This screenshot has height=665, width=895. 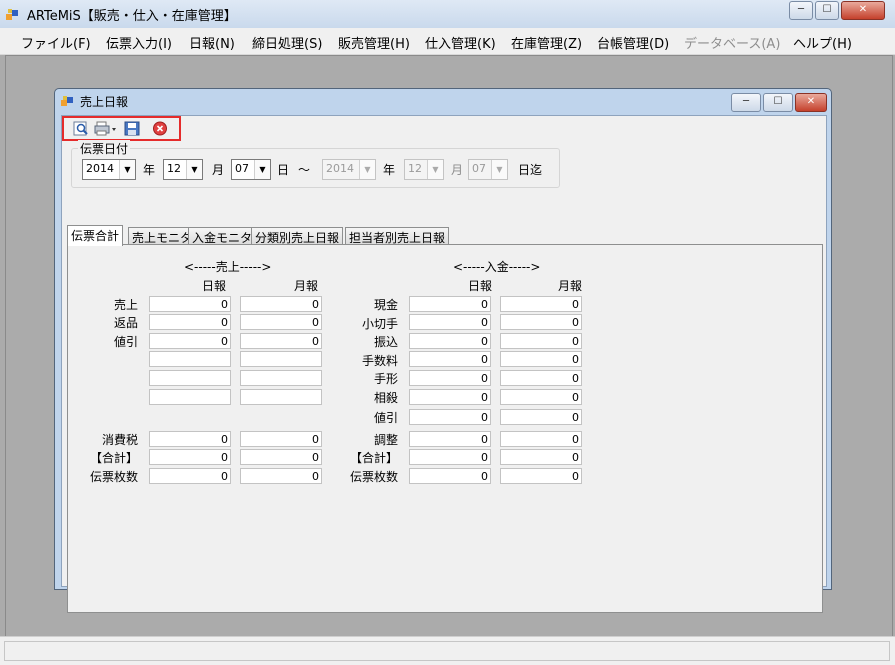 I want to click on menu-ledger: 台帳管理(D), so click(x=633, y=42).